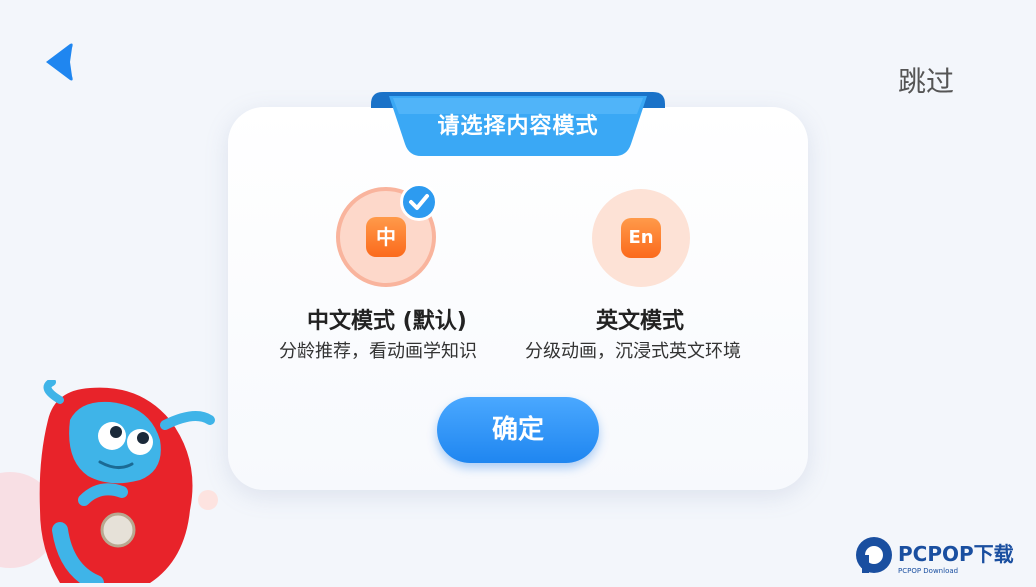  What do you see at coordinates (928, 571) in the screenshot?
I see `watermark-subtext: PCPOP Download` at bounding box center [928, 571].